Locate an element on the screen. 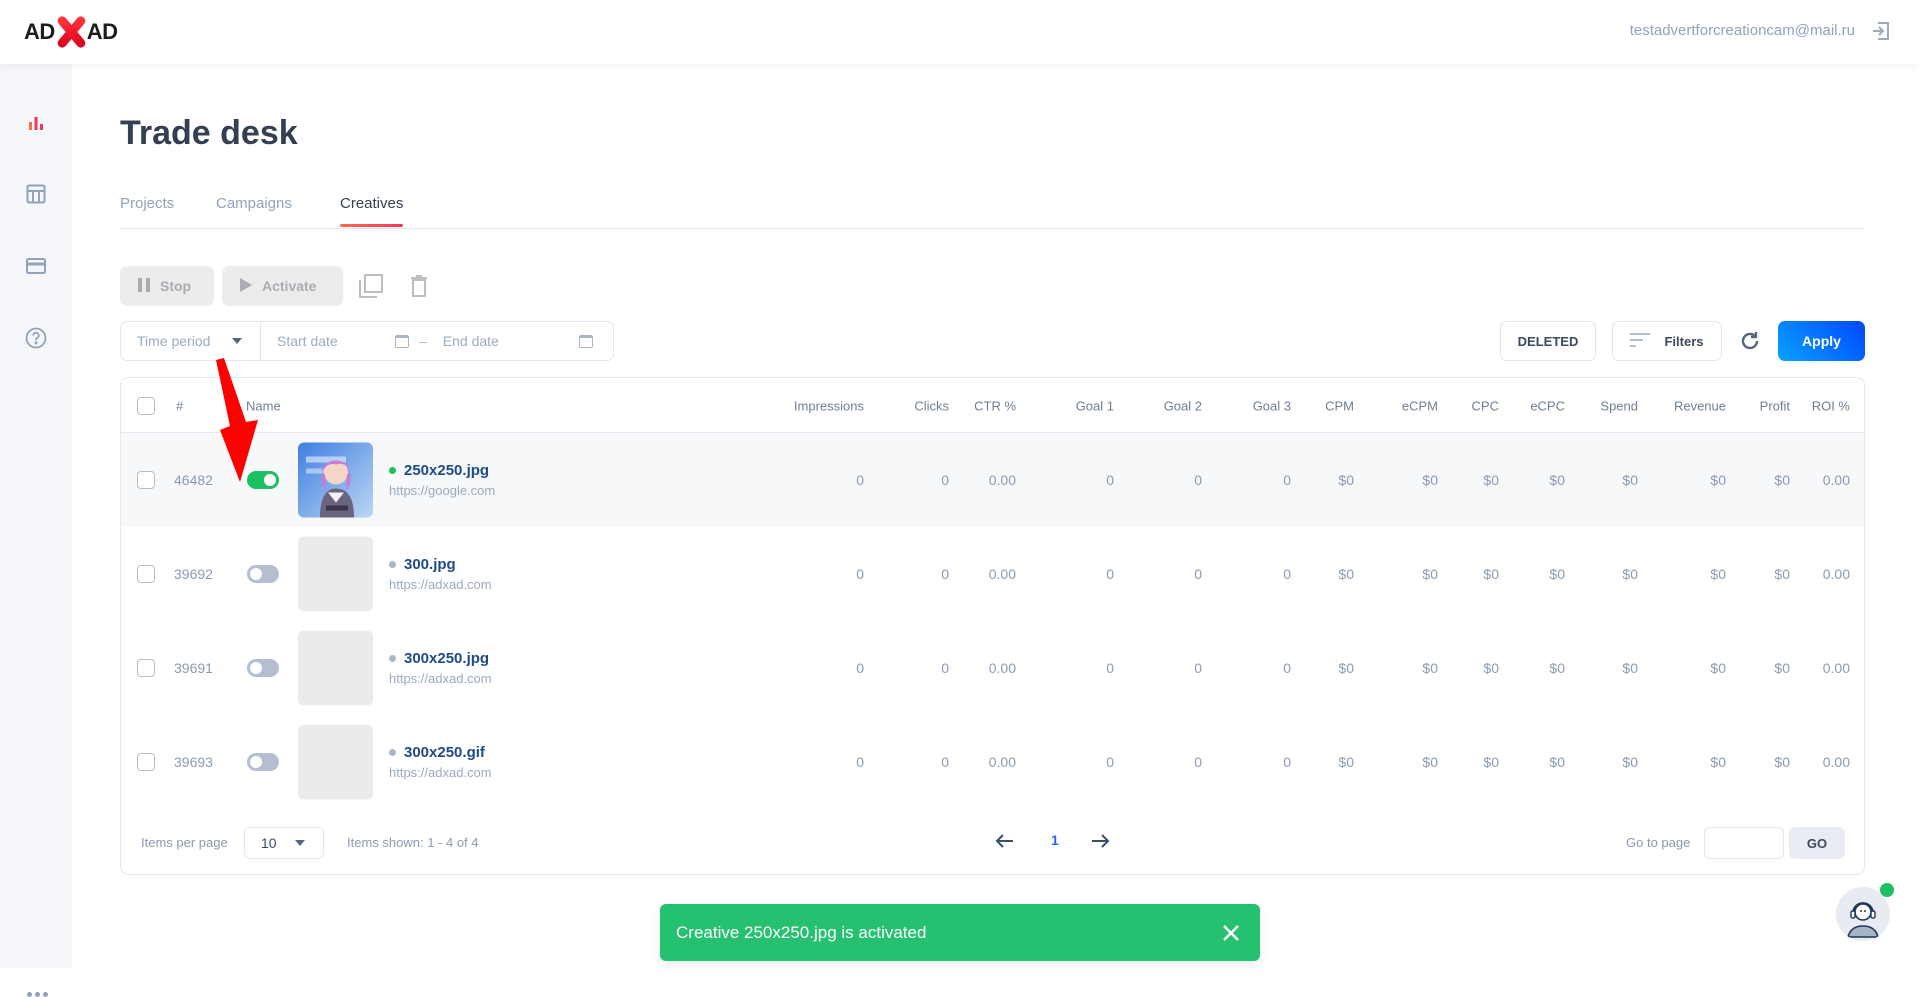  col-goal1: Goal 1 is located at coordinates (1095, 406).